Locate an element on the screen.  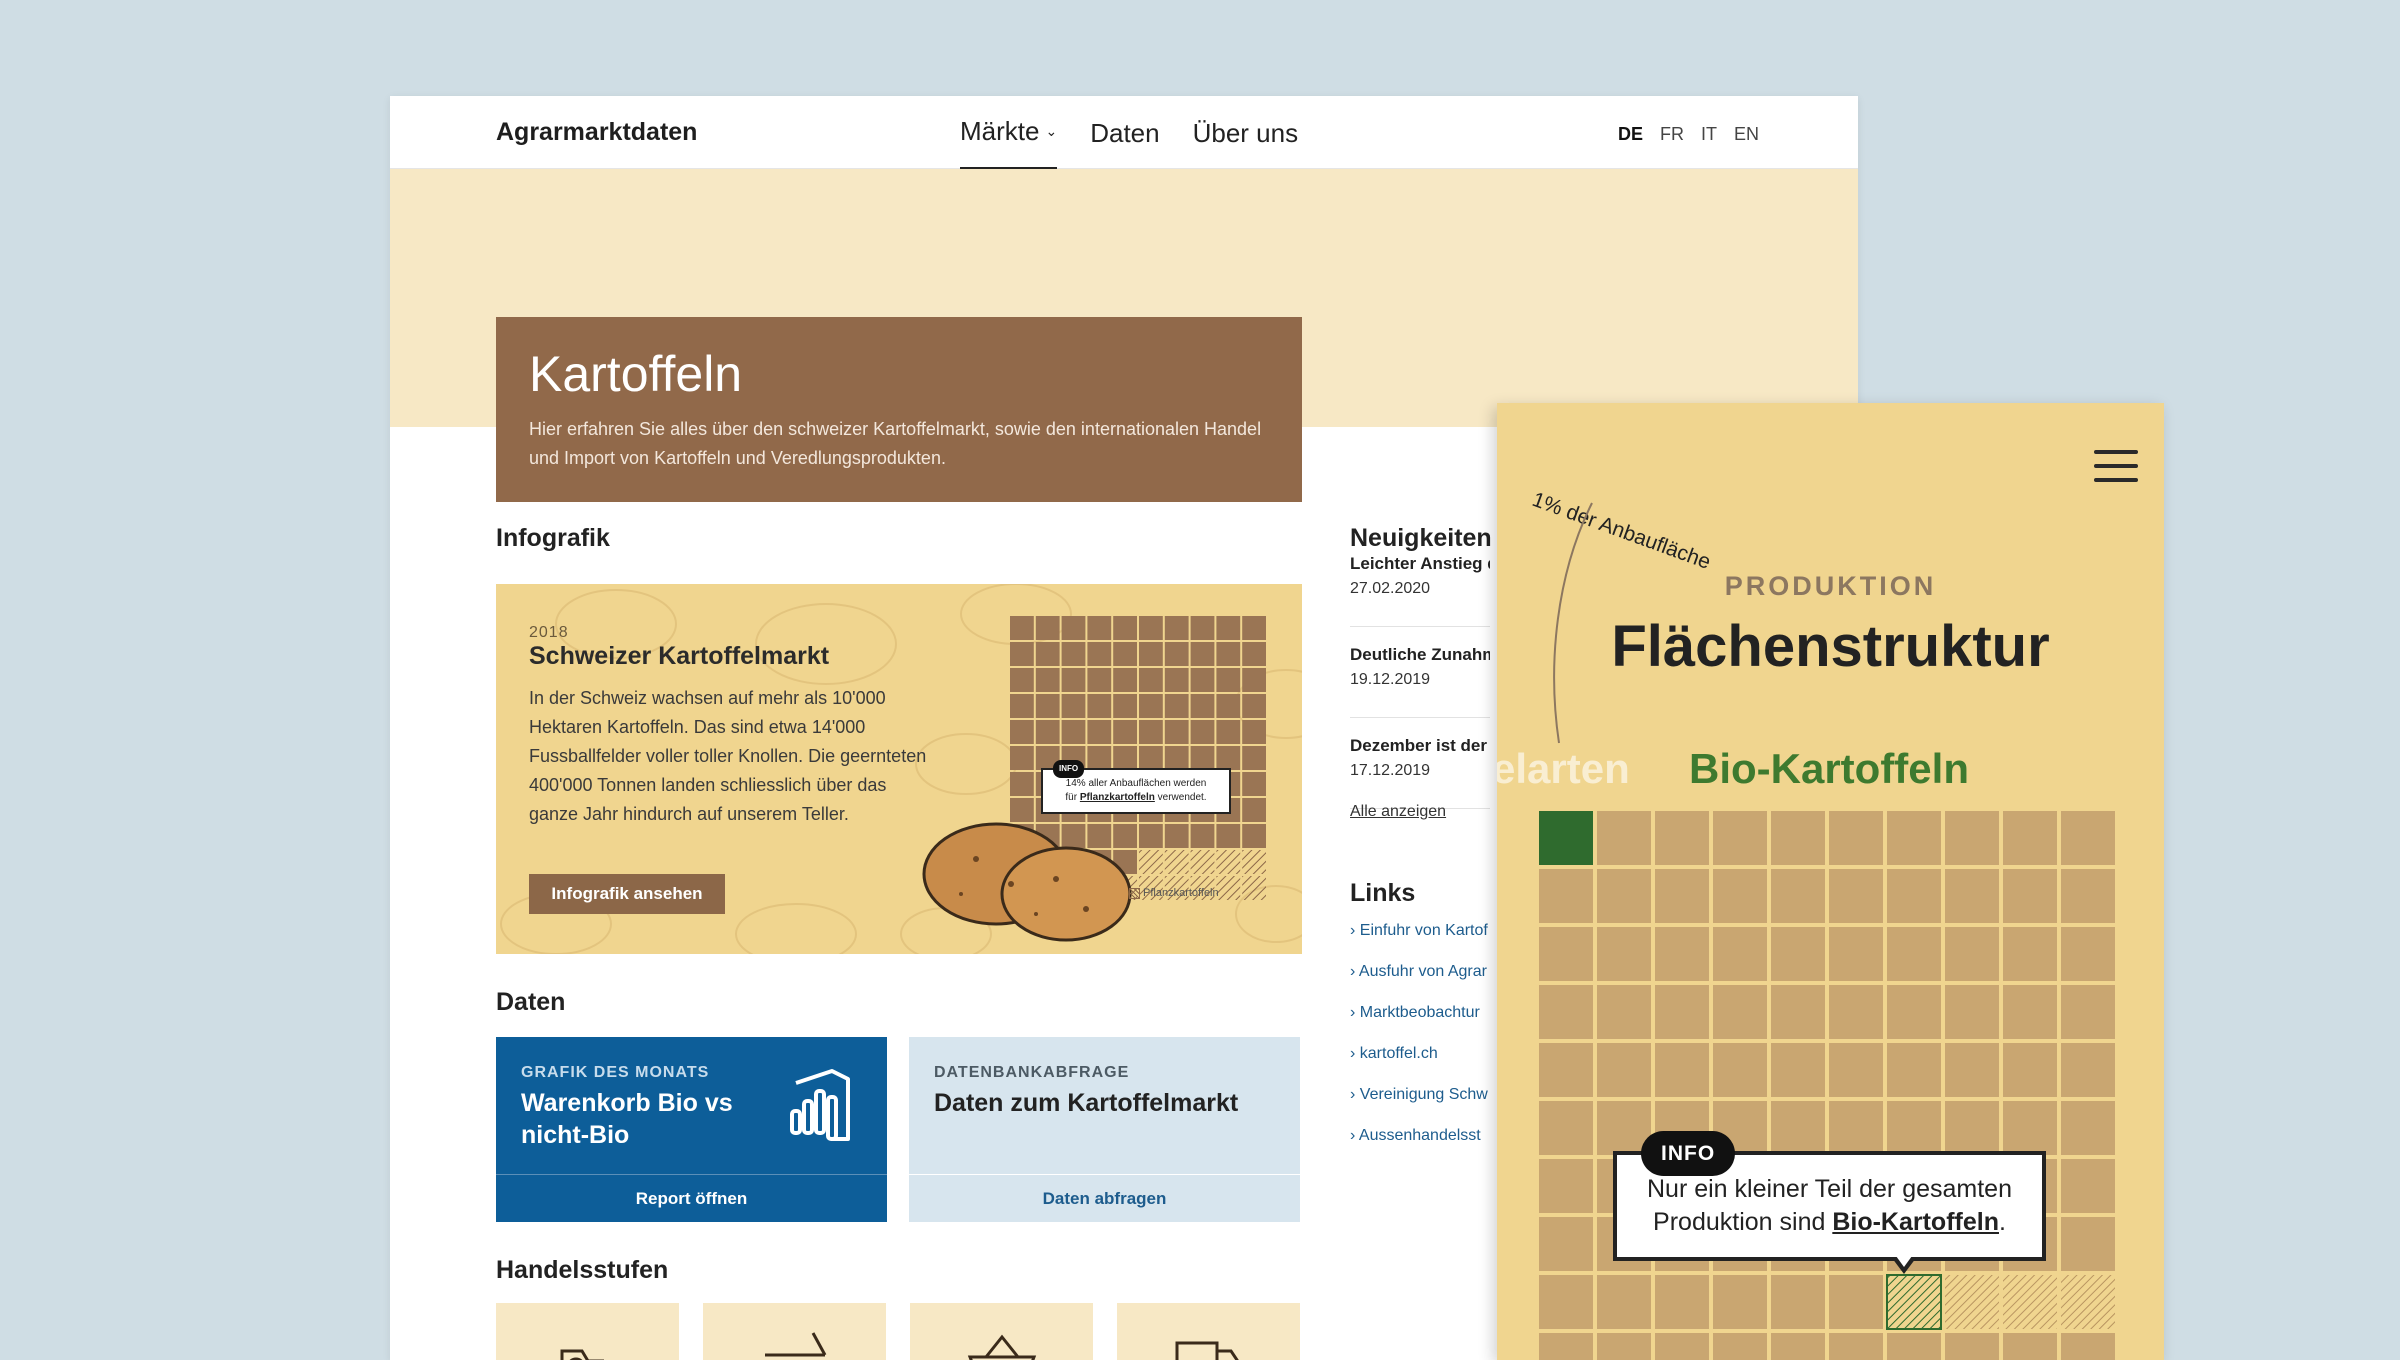
lang-en: EN is located at coordinates (1746, 134).